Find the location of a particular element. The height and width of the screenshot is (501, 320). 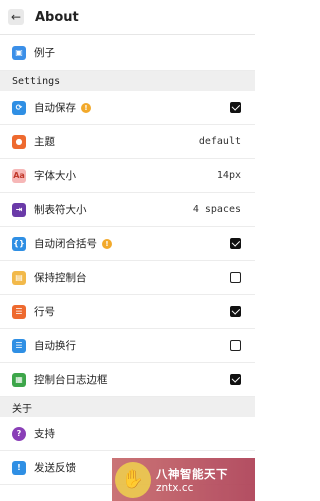

watermark-title: 八神智能天下 is located at coordinates (192, 473).